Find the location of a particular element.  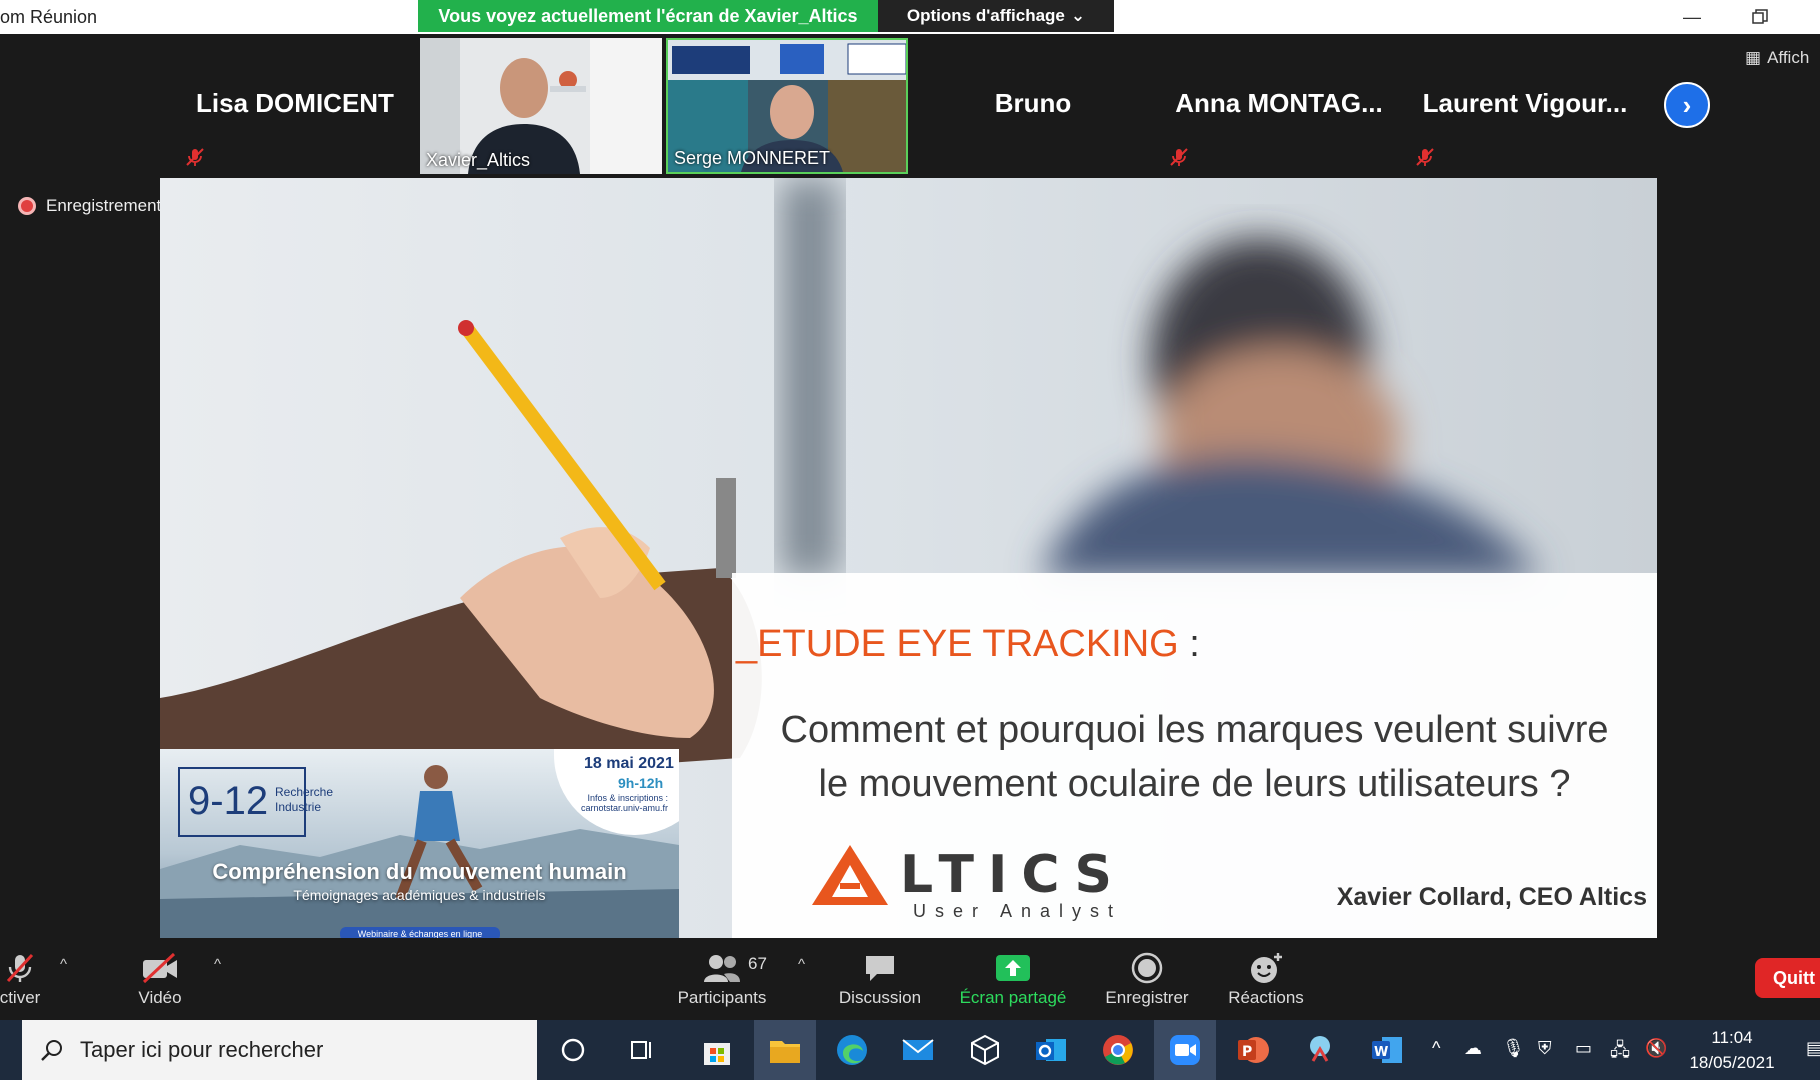

record-label: Enregistrer is located at coordinates (1147, 997).